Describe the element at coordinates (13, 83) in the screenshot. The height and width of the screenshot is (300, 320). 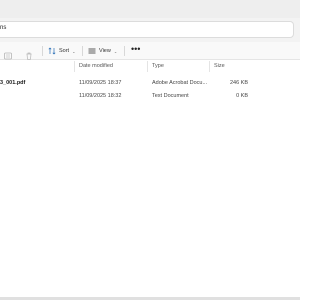
I see `file-name: 3_001.pdf` at that location.